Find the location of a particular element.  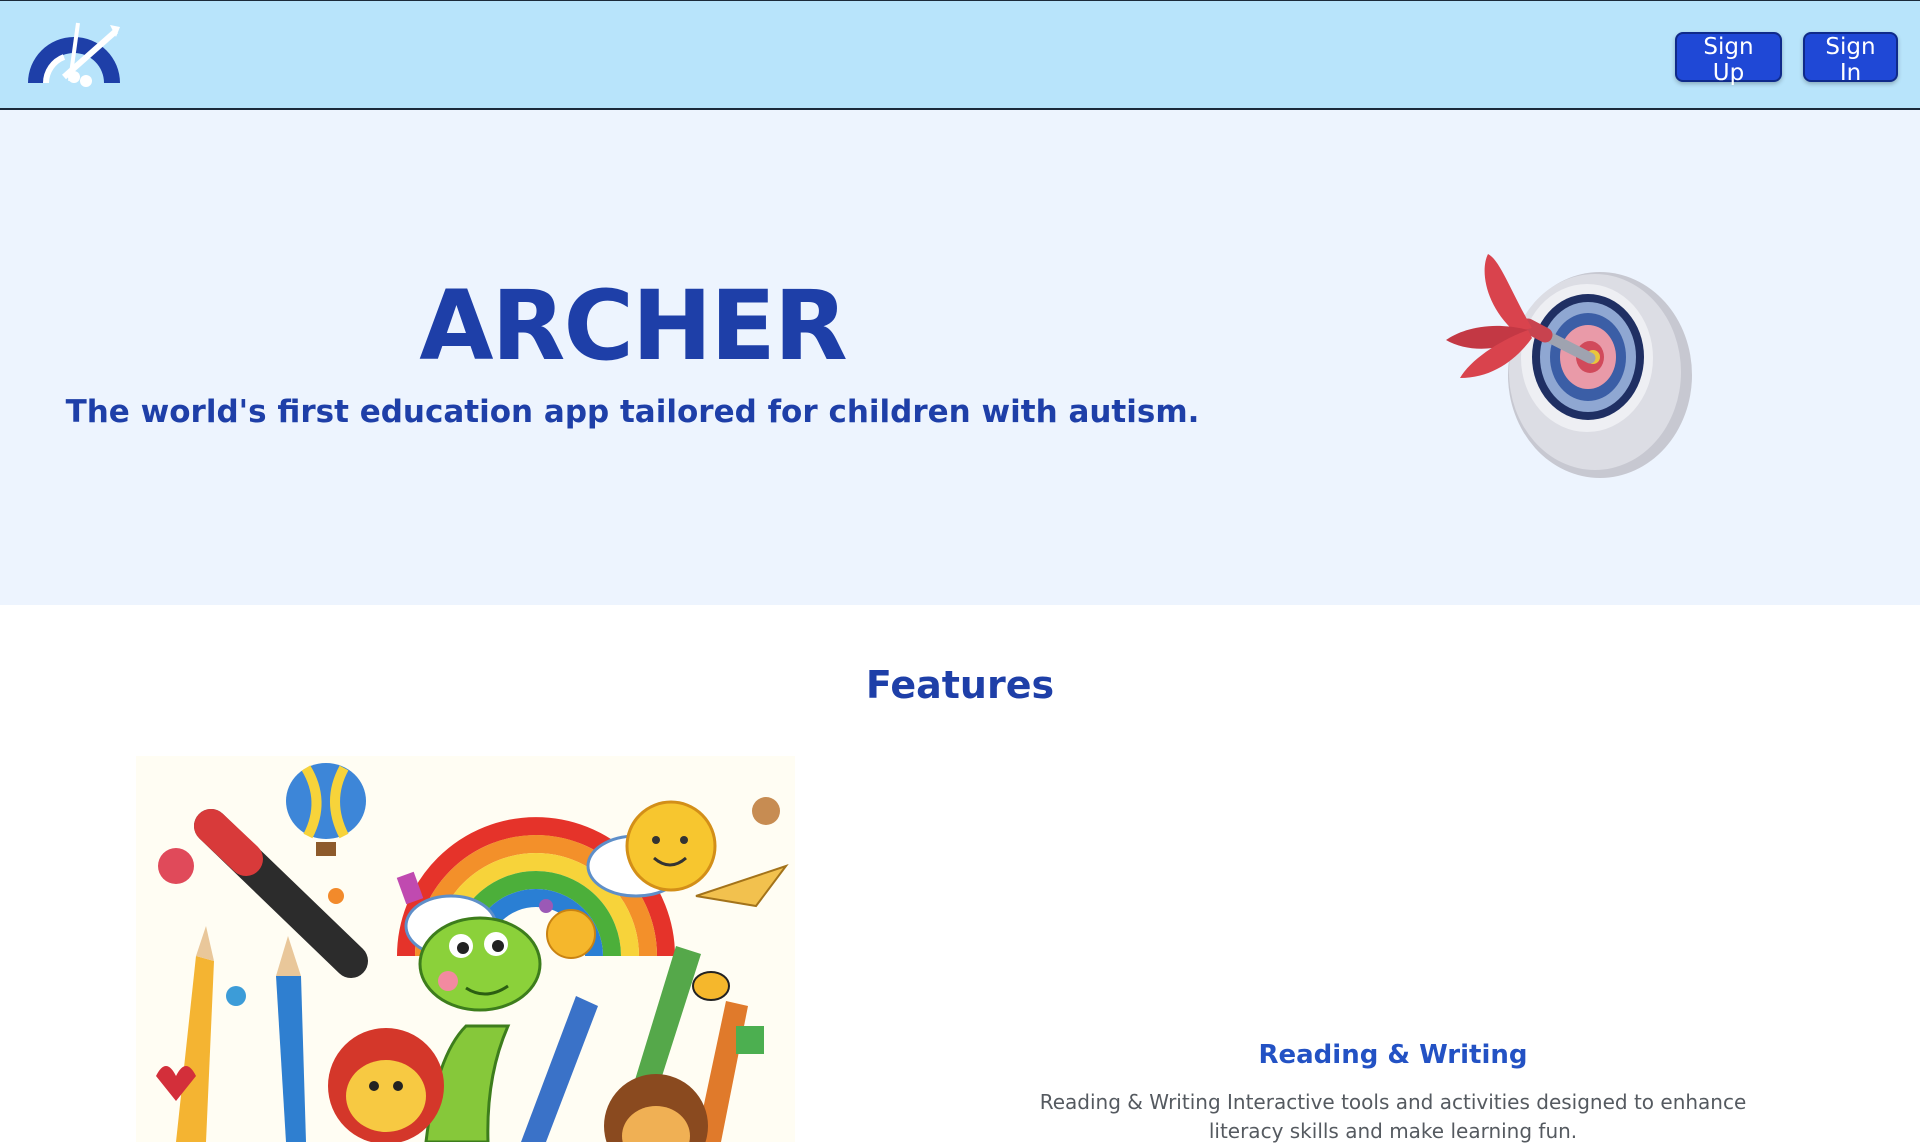

hero-title: ARCHER is located at coordinates (633, 326).